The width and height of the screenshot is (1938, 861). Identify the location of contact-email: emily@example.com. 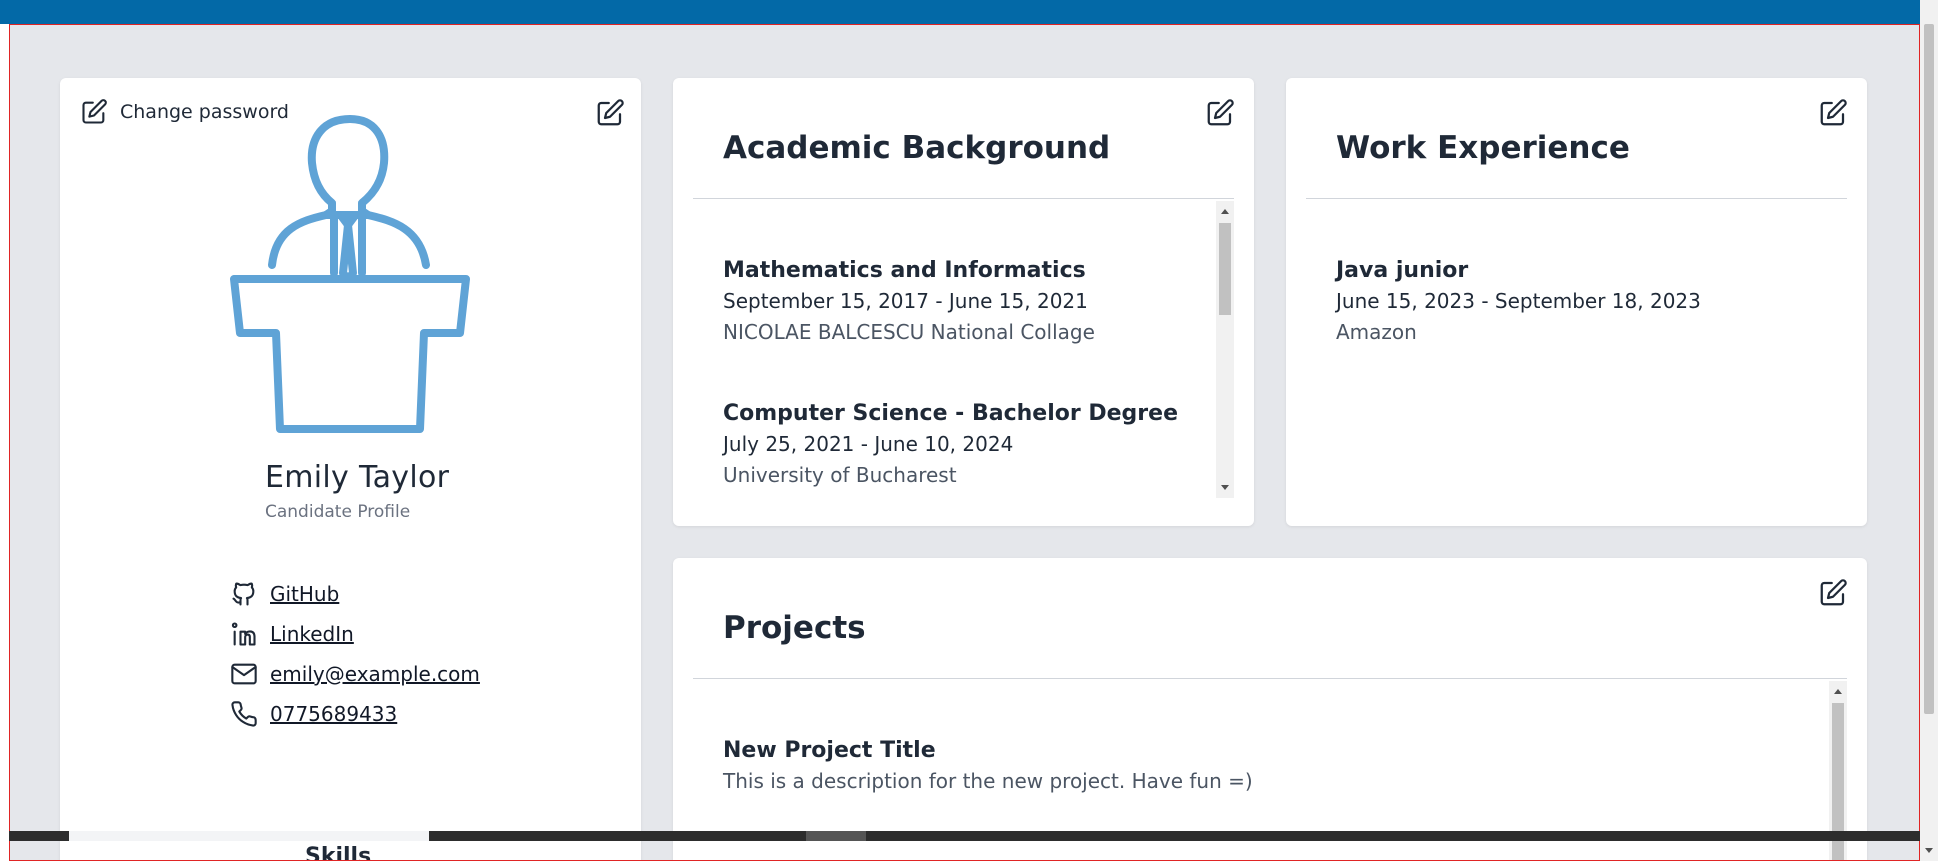
(355, 674).